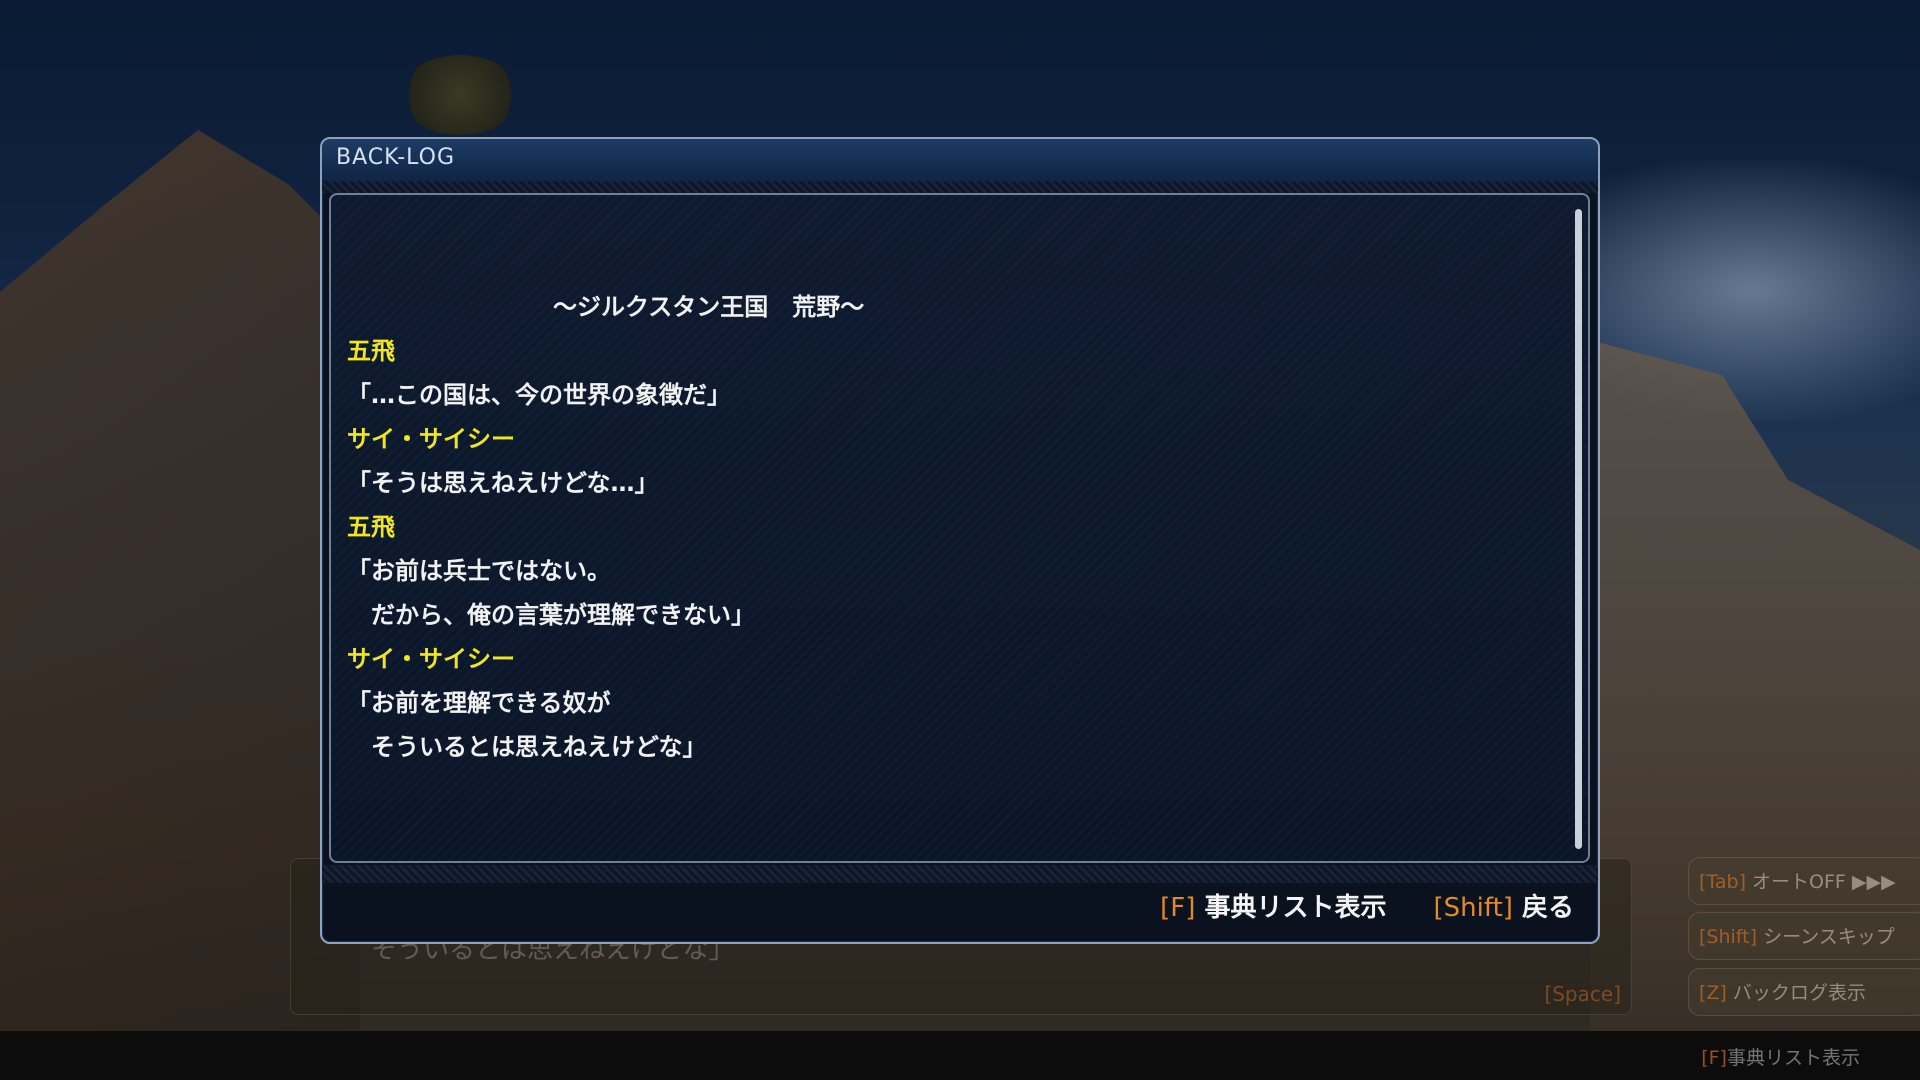  Describe the element at coordinates (960, 1055) in the screenshot. I see `bottom-bar` at that location.